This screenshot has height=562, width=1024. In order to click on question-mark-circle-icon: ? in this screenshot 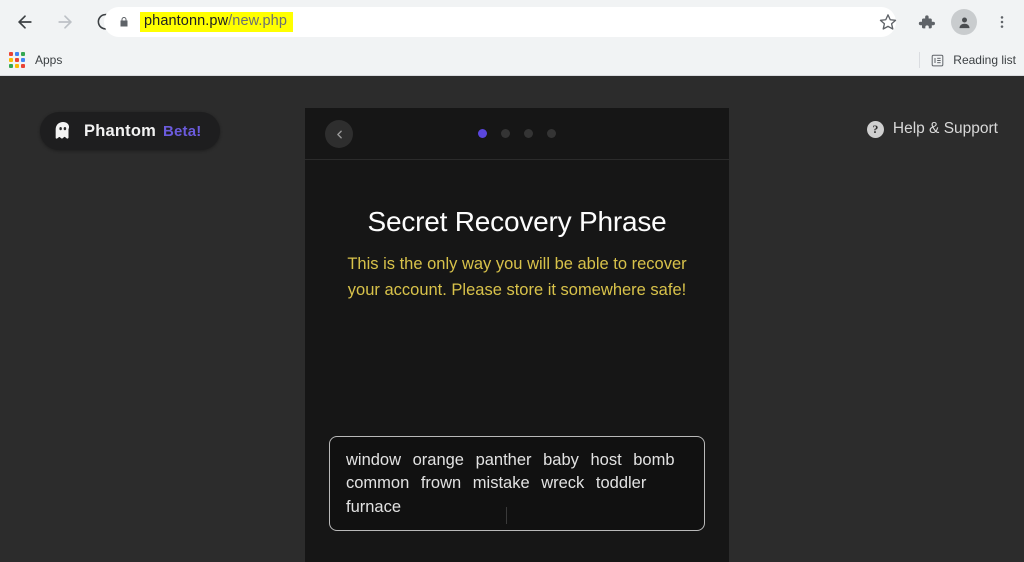, I will do `click(875, 129)`.